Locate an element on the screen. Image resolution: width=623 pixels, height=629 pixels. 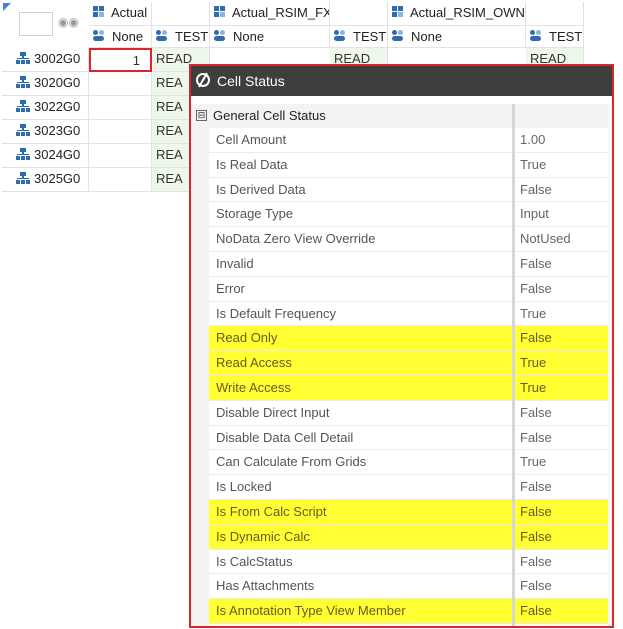
dialog-titlebar: Cell Status is located at coordinates (401, 81).